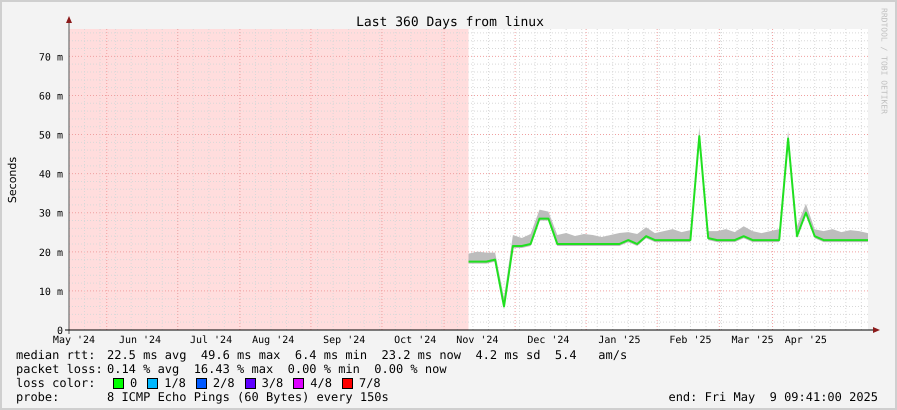 This screenshot has height=410, width=897. Describe the element at coordinates (619, 340) in the screenshot. I see `x-tick-label: Jan '25` at that location.